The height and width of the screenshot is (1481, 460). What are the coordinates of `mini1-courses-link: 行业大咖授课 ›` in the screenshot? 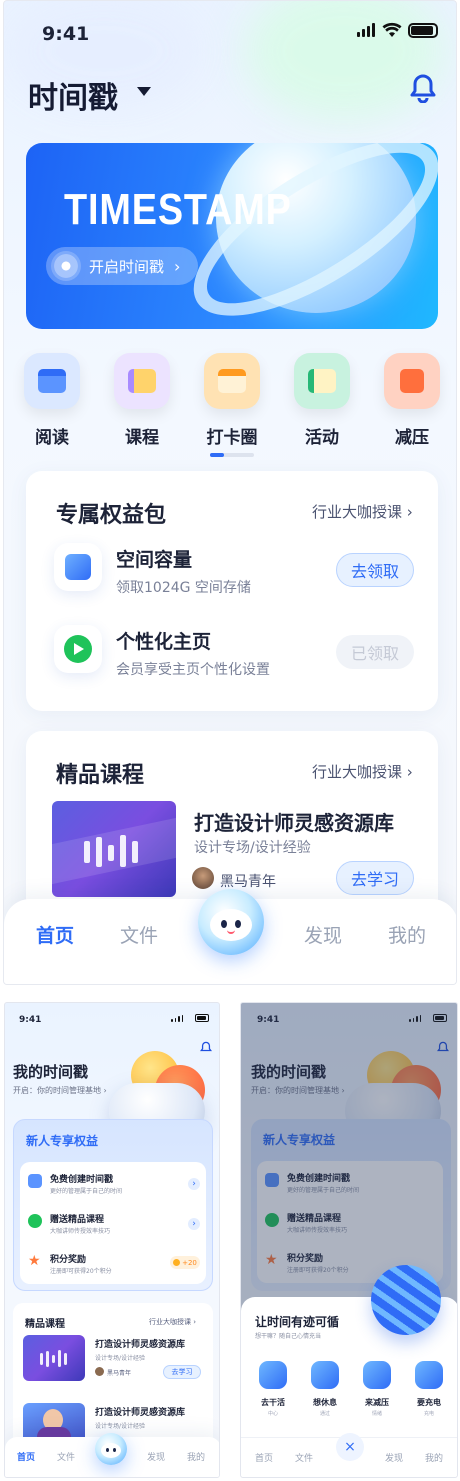 It's located at (172, 1322).